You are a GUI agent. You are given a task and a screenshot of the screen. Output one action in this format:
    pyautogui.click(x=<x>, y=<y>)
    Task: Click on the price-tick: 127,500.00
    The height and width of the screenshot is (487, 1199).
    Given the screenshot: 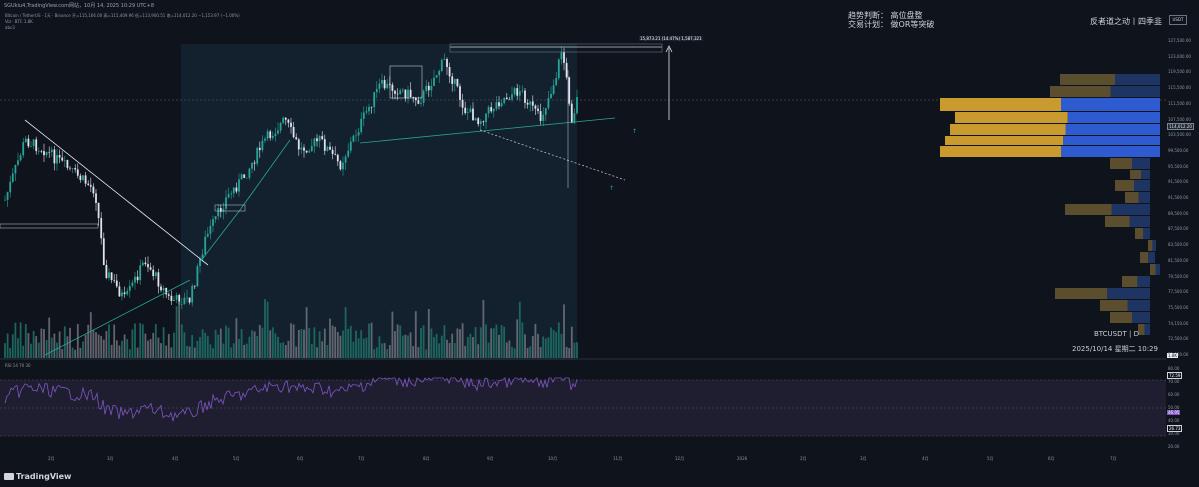 What is the action you would take?
    pyautogui.click(x=1179, y=40)
    